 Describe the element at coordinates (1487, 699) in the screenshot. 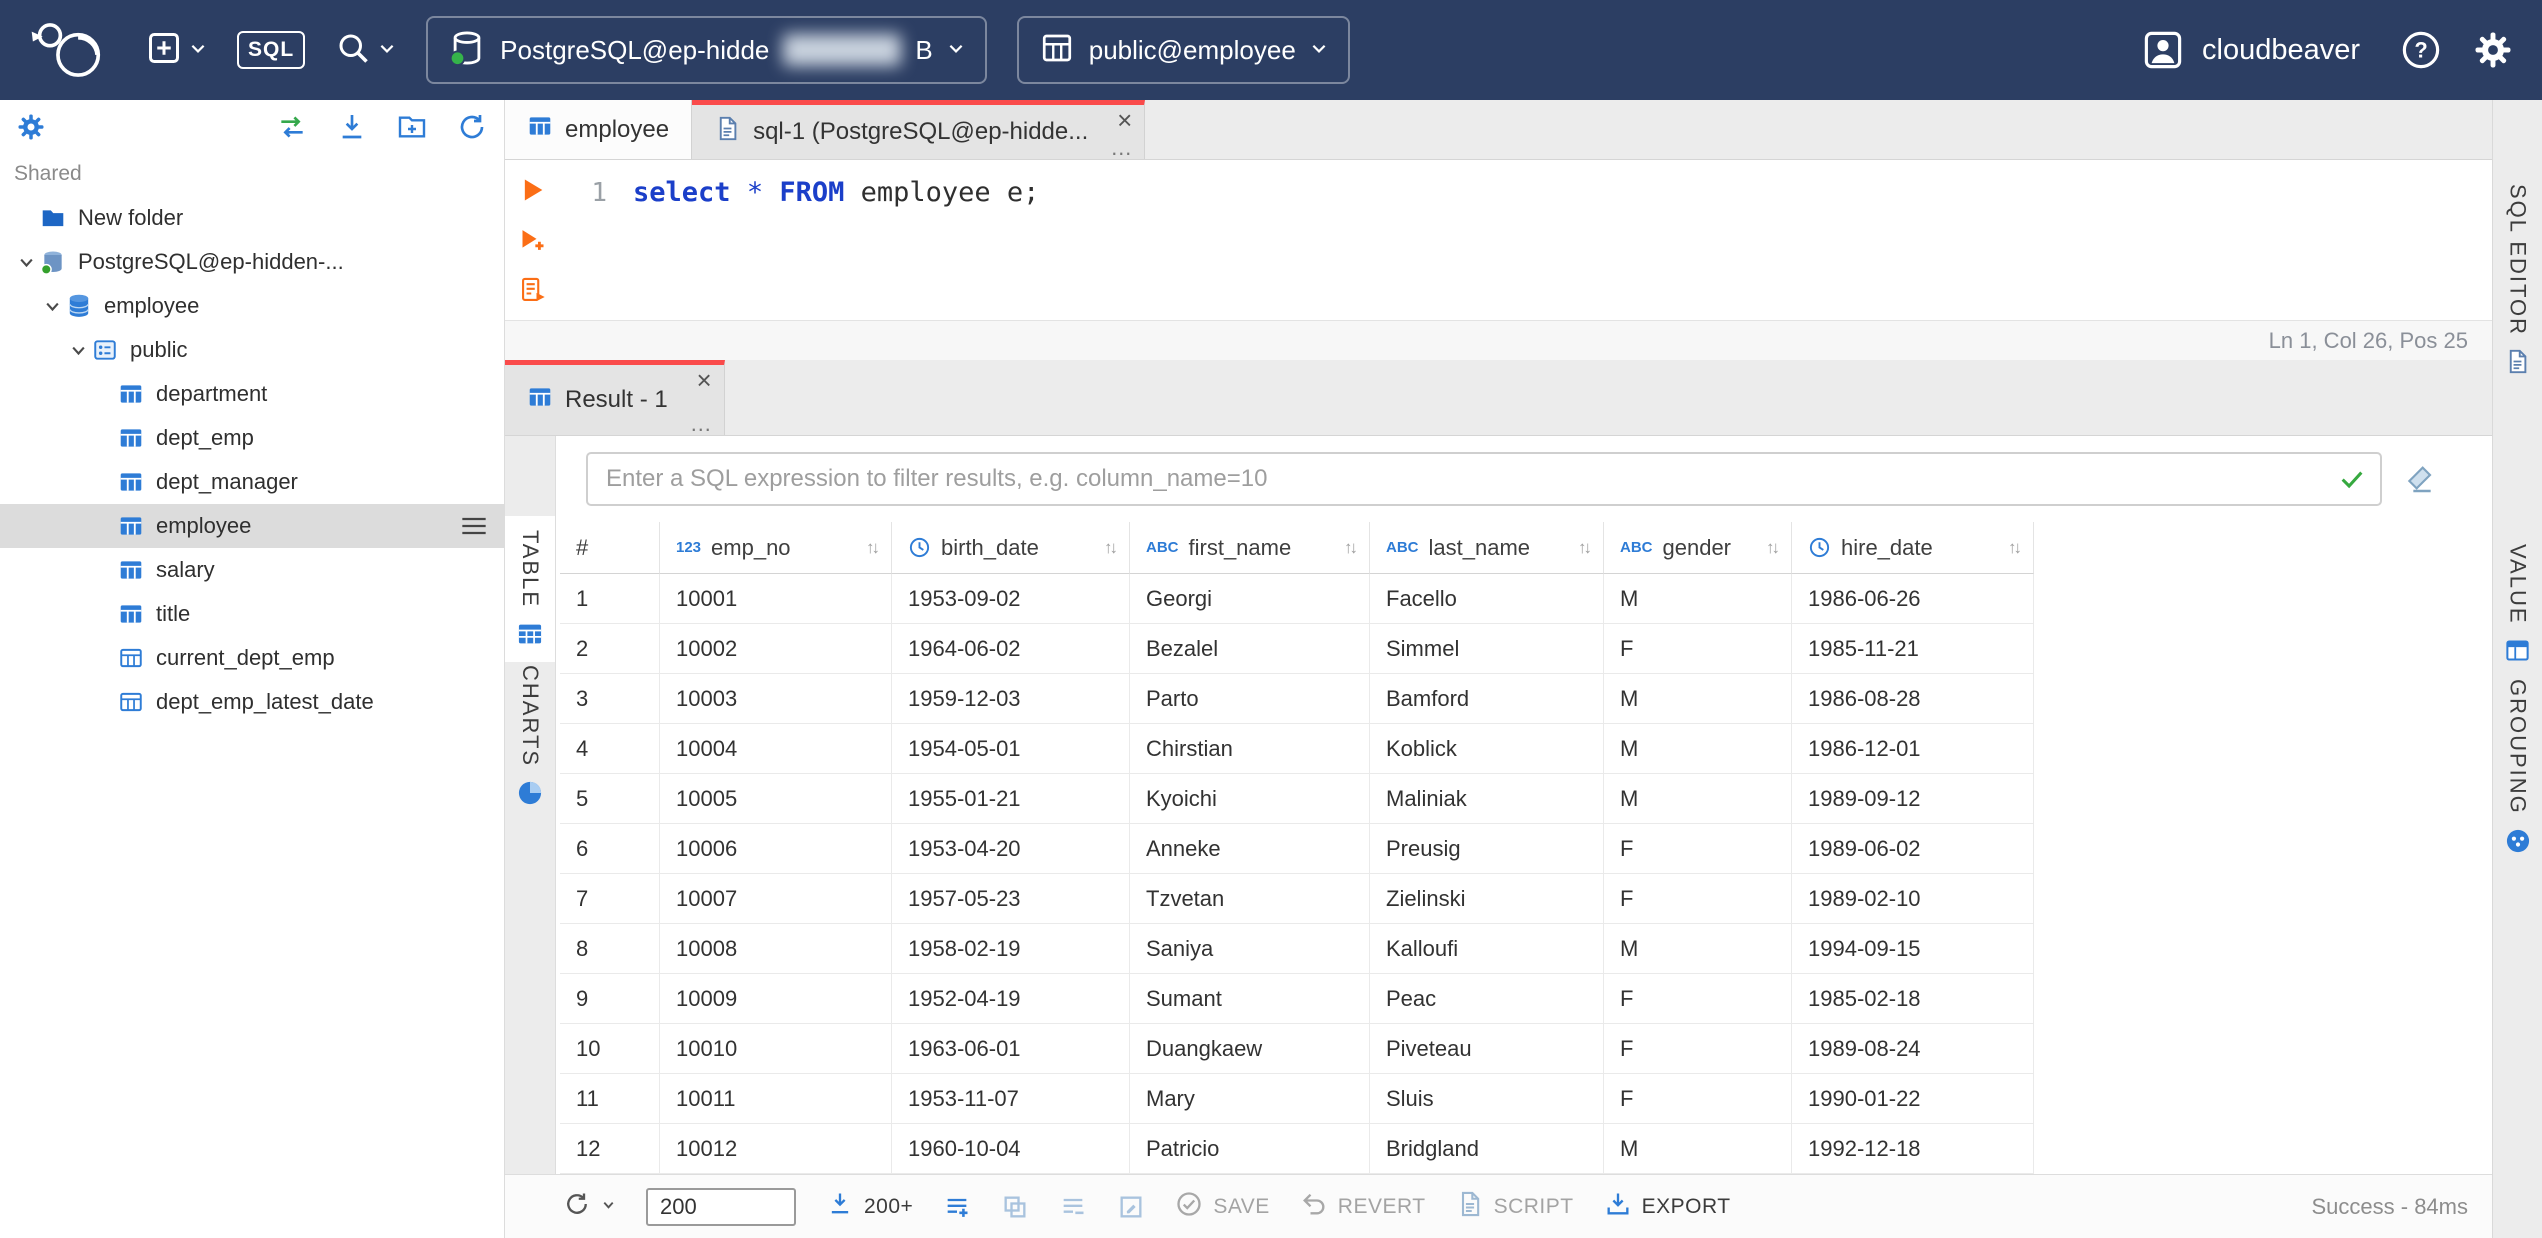

I see `data-cell: Bamford` at that location.